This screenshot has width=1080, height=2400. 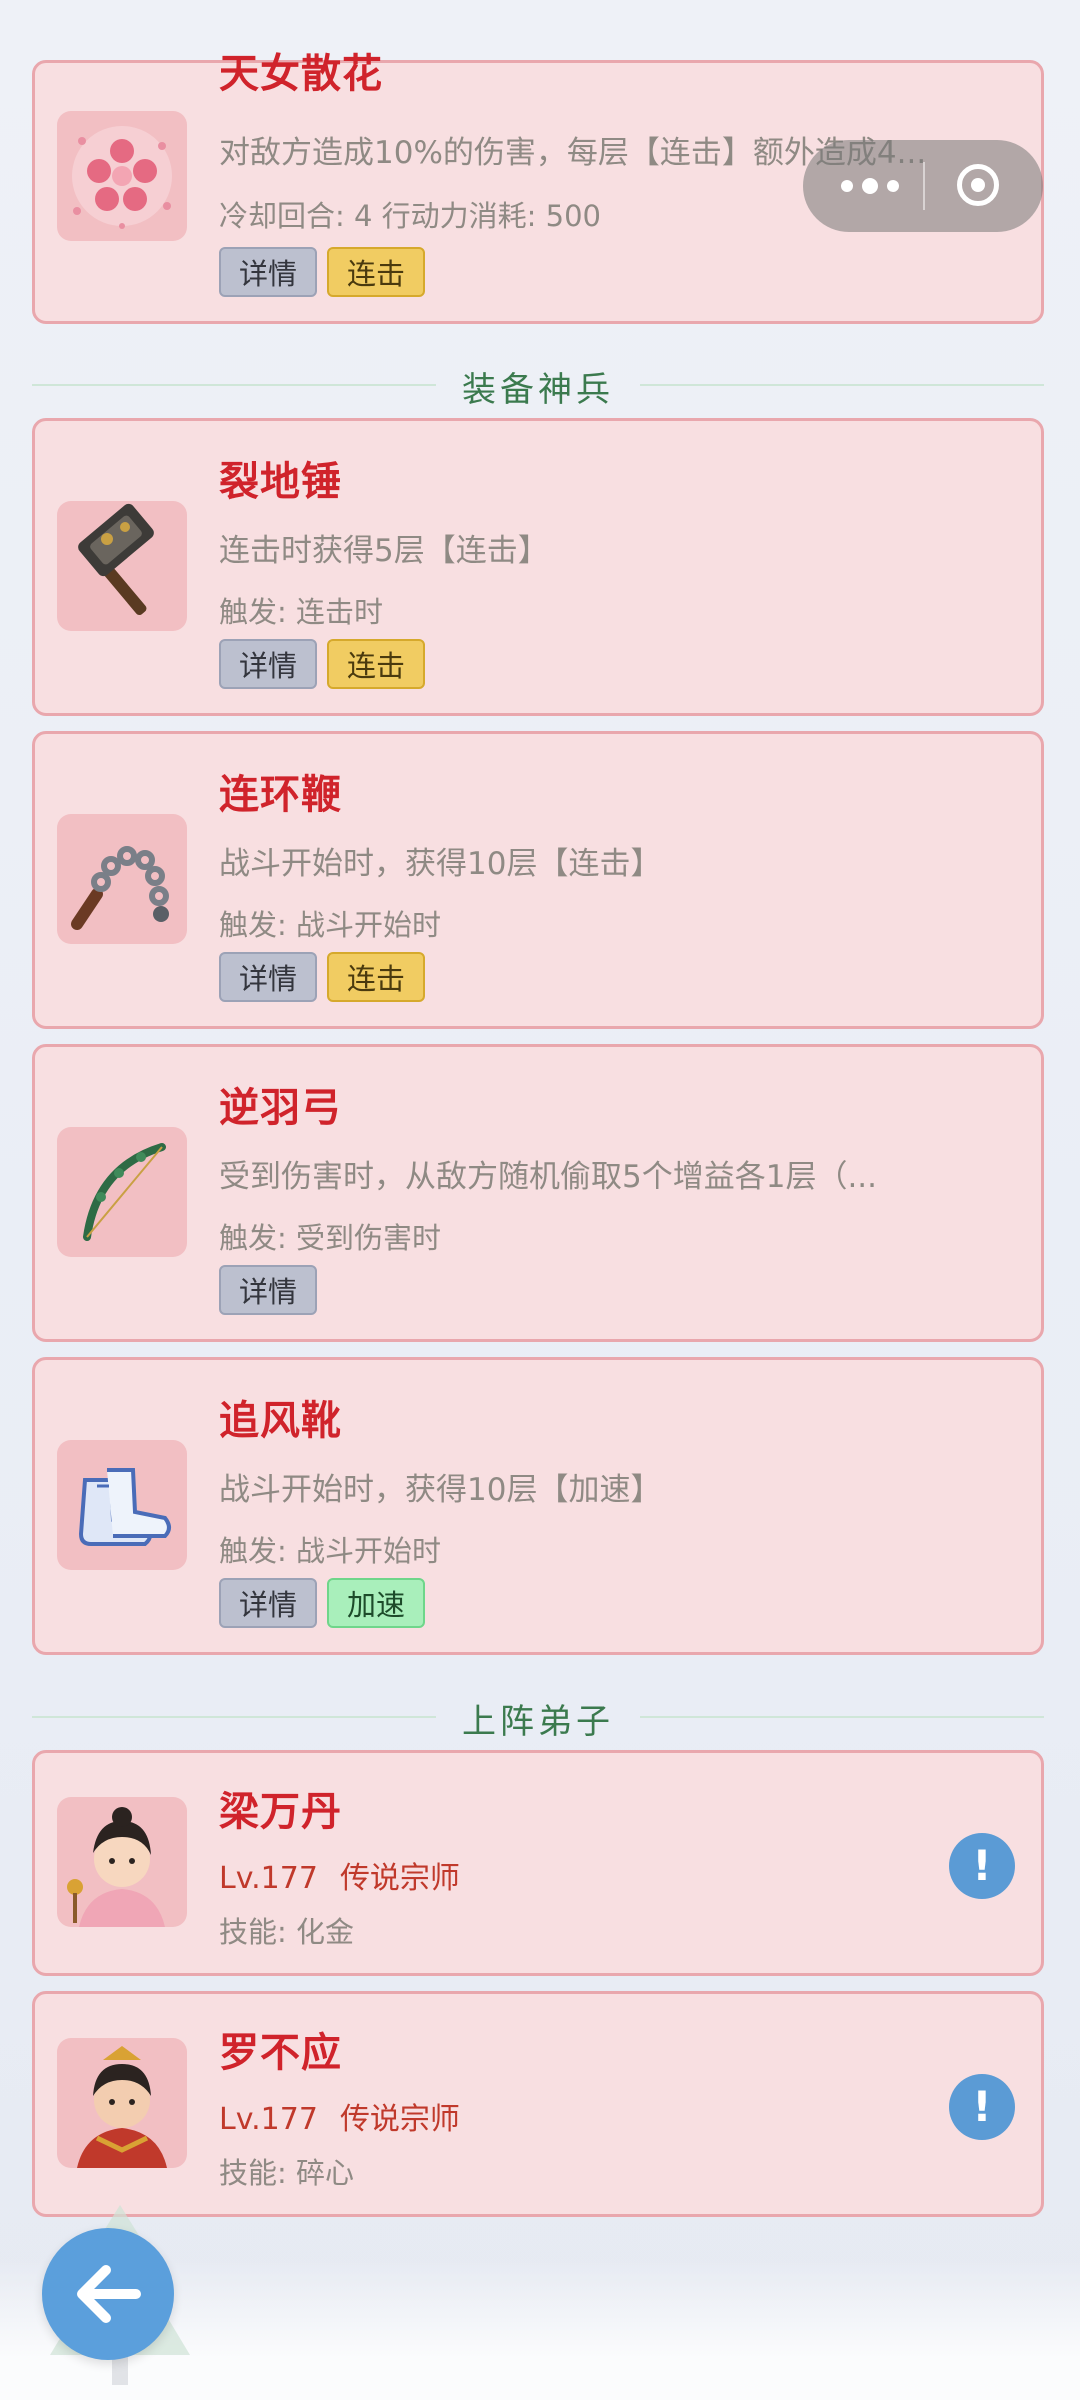 I want to click on chain-whip-icon, so click(x=122, y=879).